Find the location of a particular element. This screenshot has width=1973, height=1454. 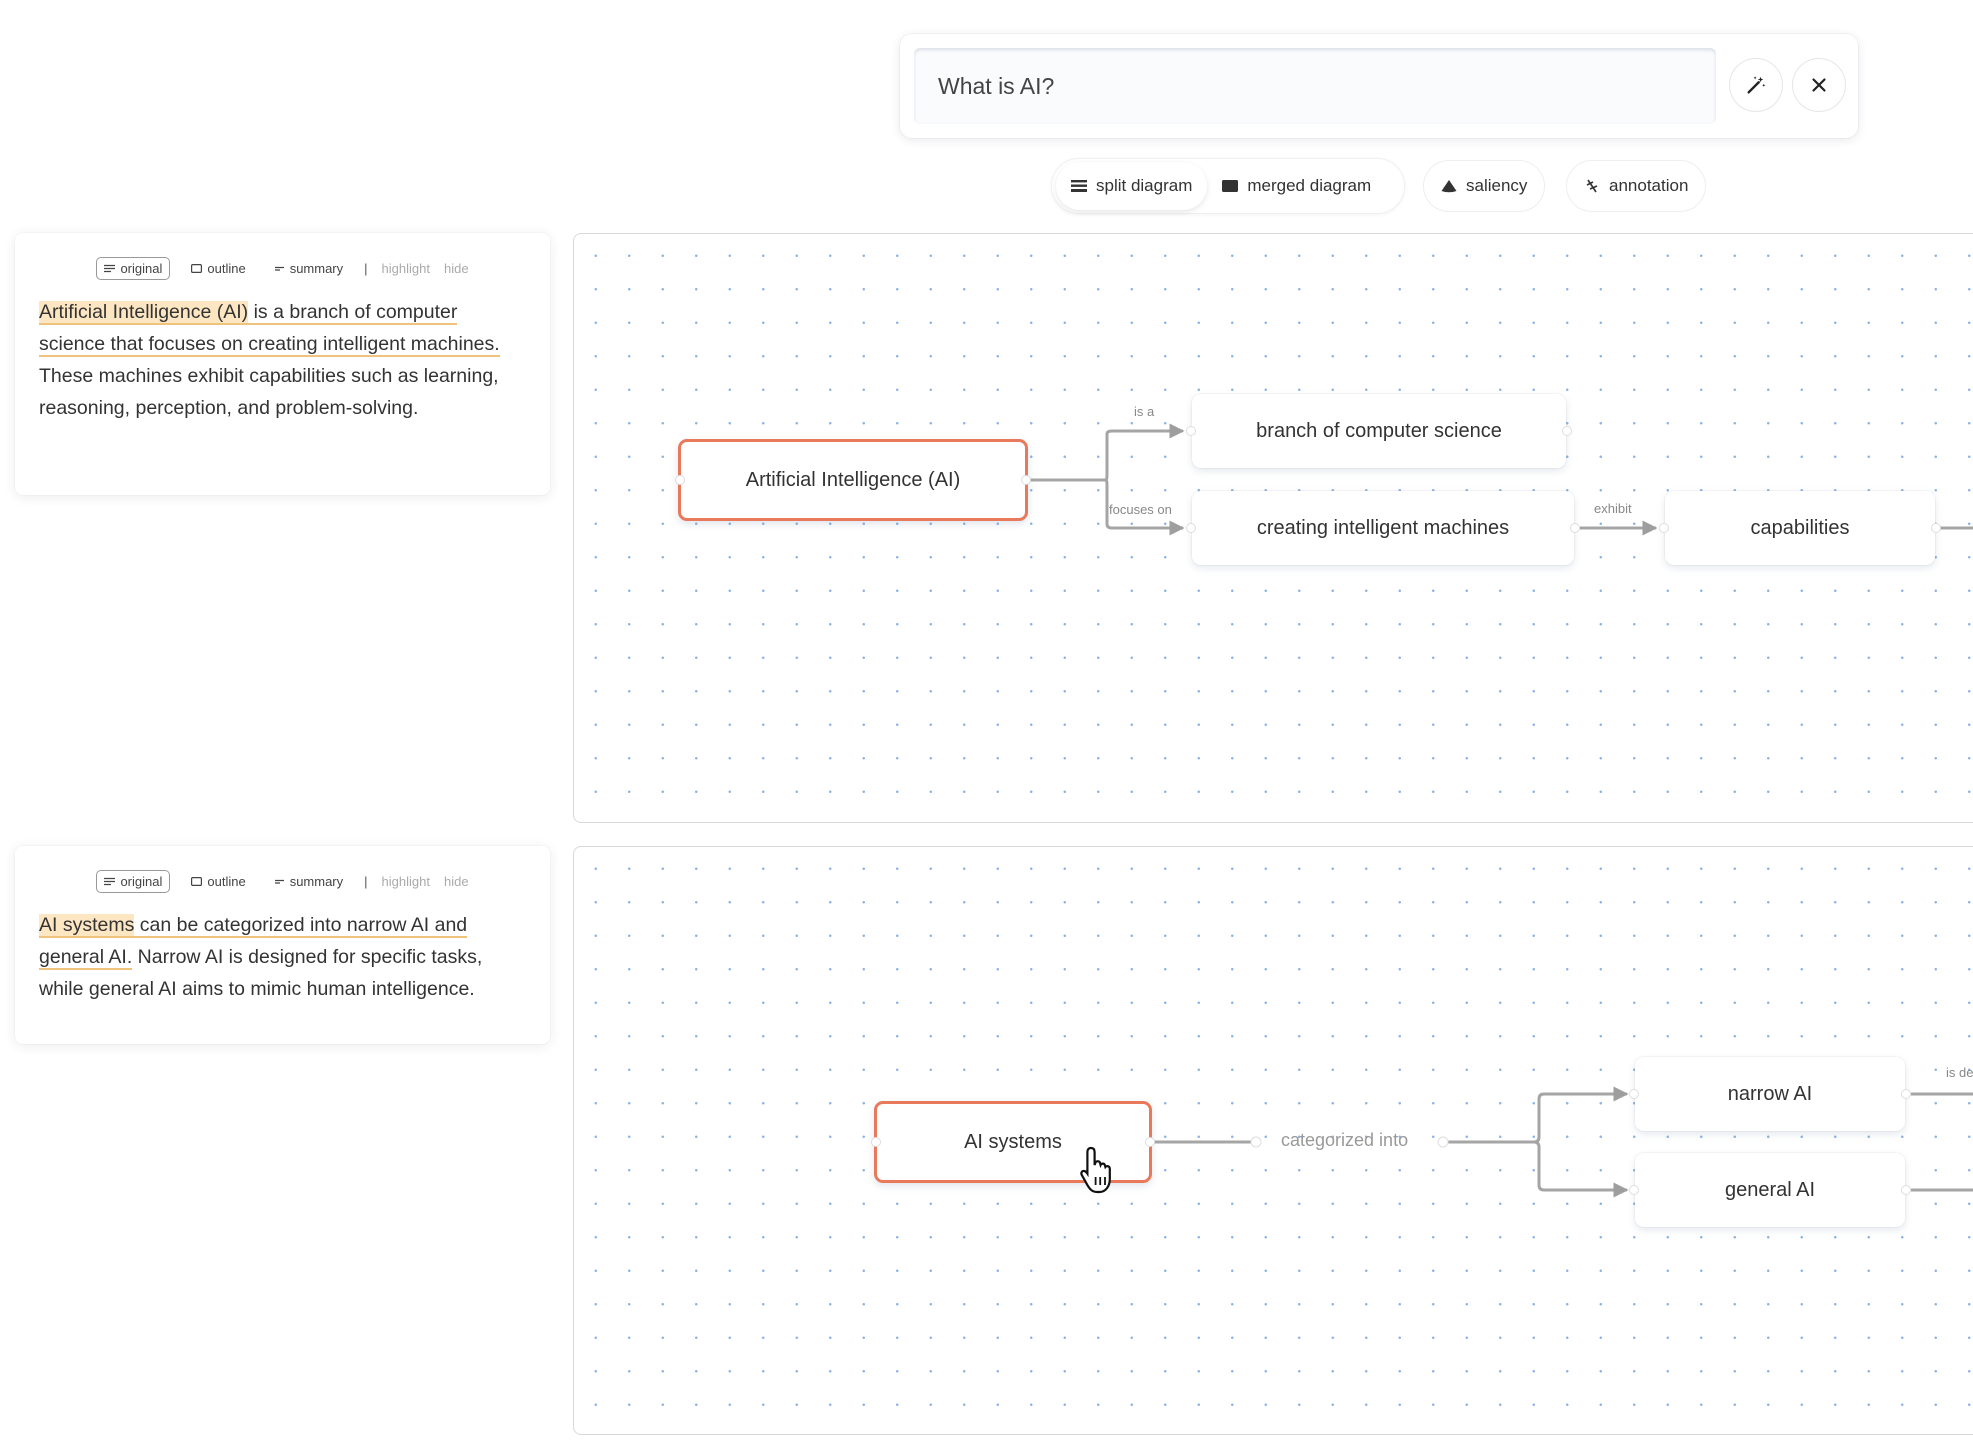

node-general-ai: general AI is located at coordinates (1770, 1190).